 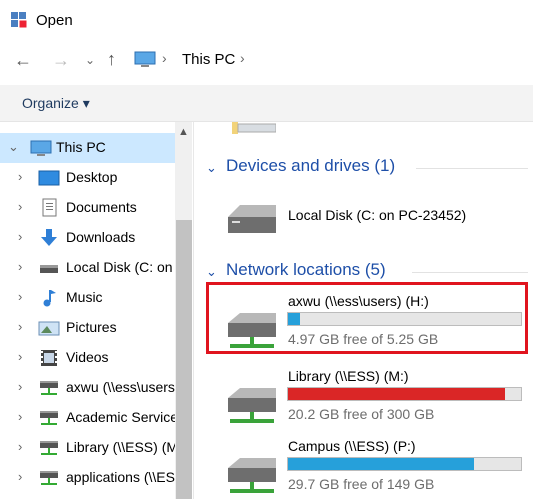 What do you see at coordinates (61, 60) in the screenshot?
I see `forward-arrow-icon: →` at bounding box center [61, 60].